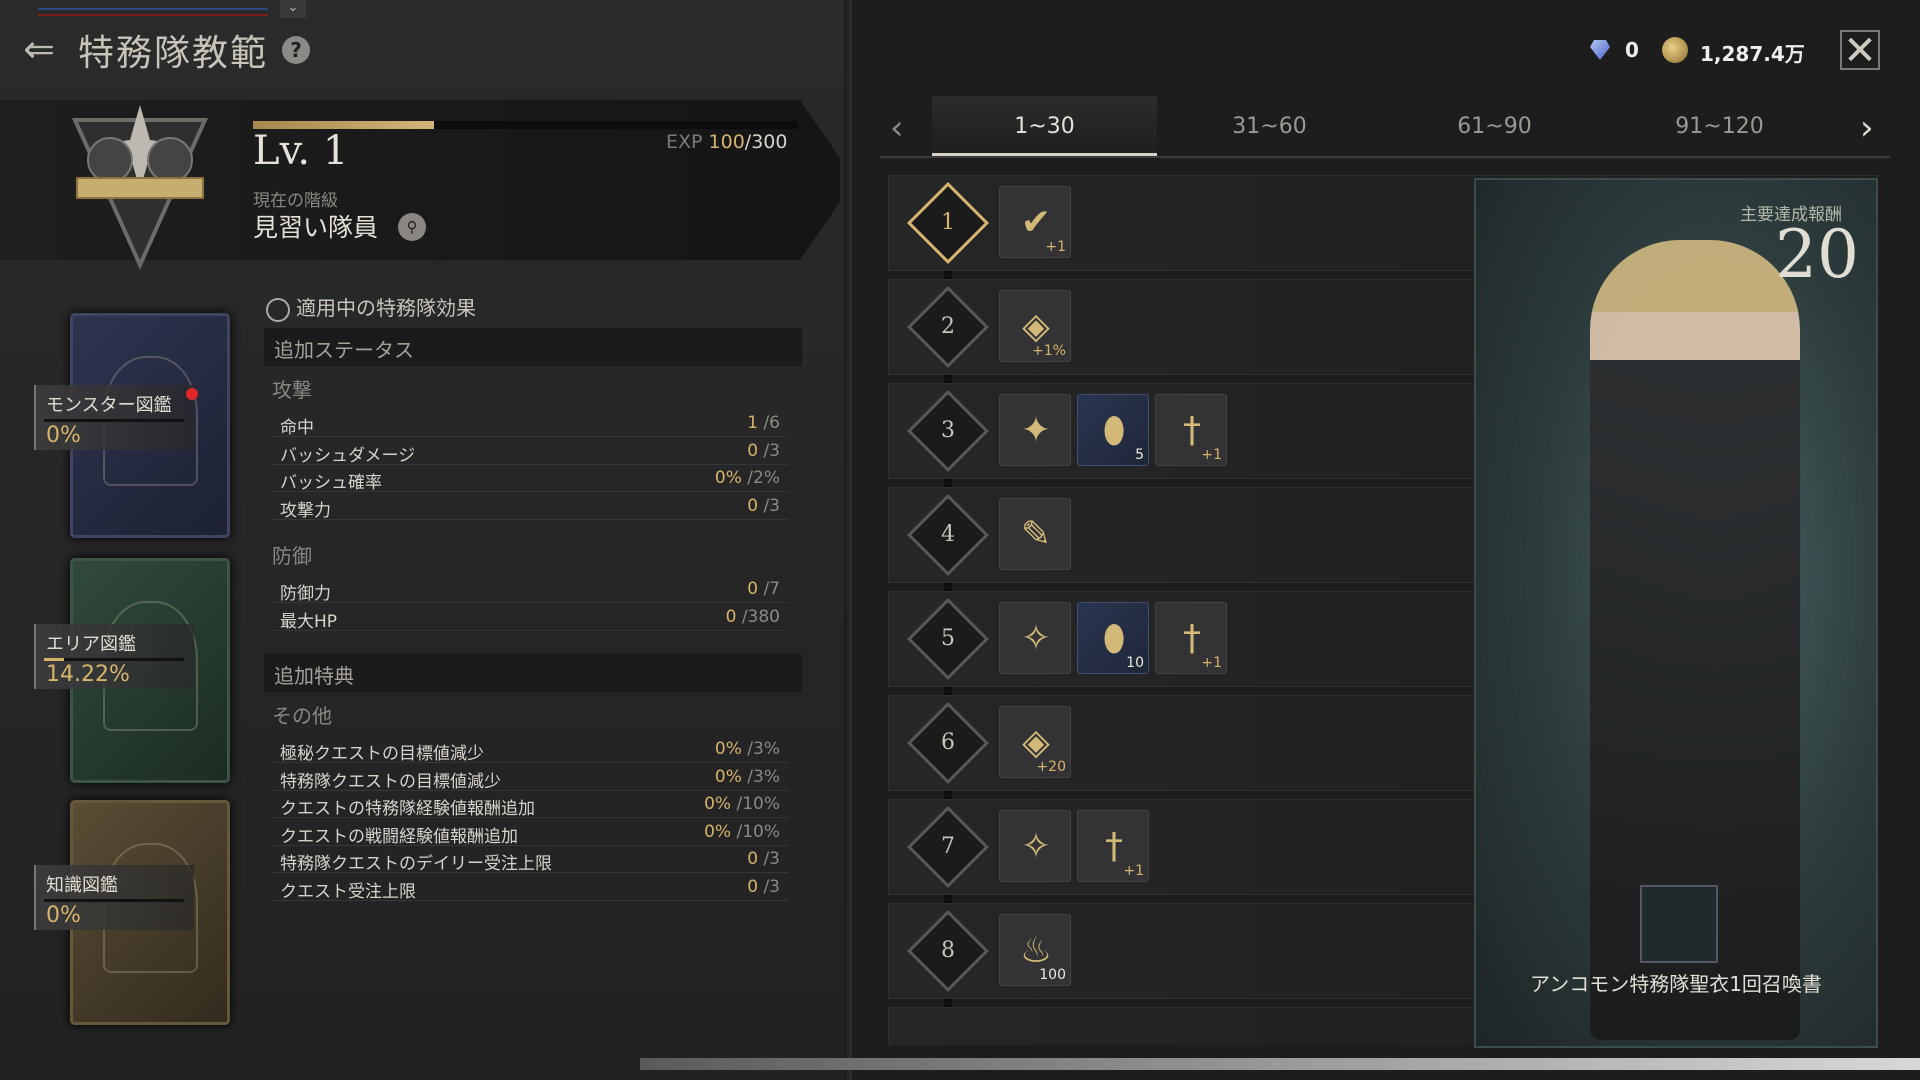 Image resolution: width=1920 pixels, height=1080 pixels. What do you see at coordinates (948, 638) in the screenshot?
I see `level-number: 5` at bounding box center [948, 638].